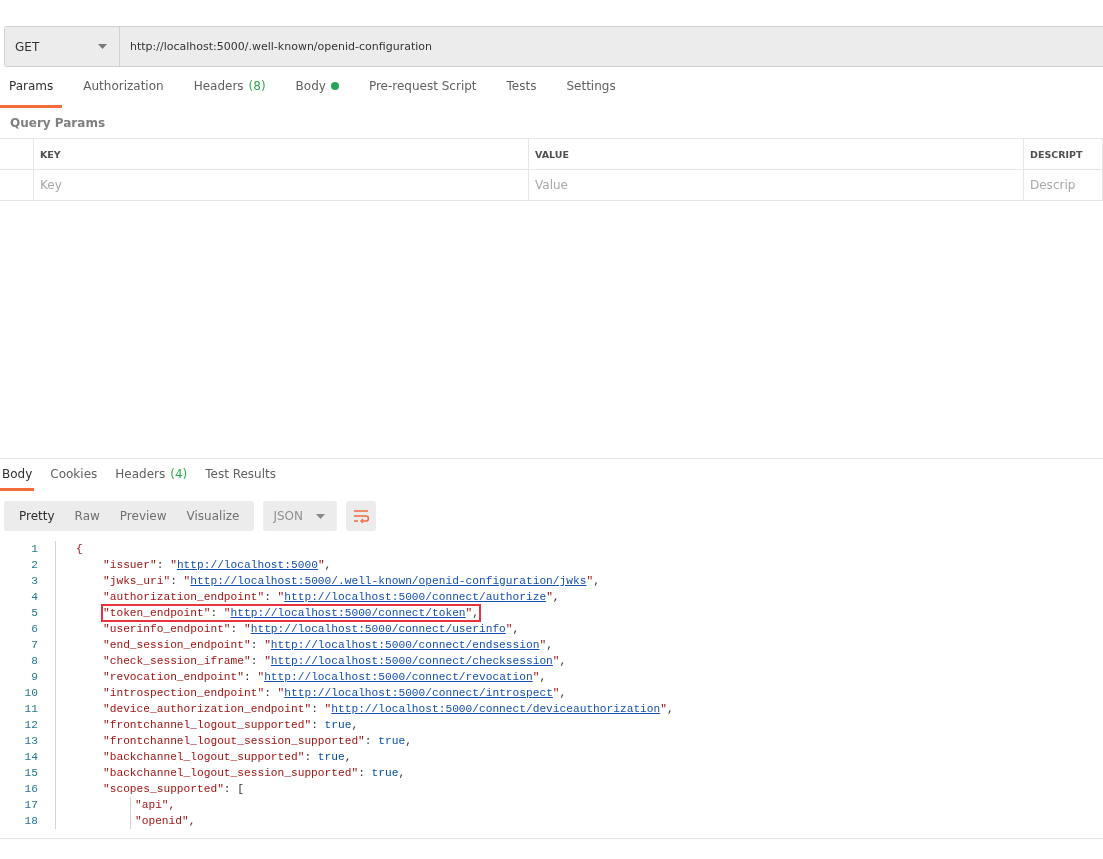 This screenshot has height=859, width=1103. Describe the element at coordinates (30, 821) in the screenshot. I see `line-number: 18` at that location.